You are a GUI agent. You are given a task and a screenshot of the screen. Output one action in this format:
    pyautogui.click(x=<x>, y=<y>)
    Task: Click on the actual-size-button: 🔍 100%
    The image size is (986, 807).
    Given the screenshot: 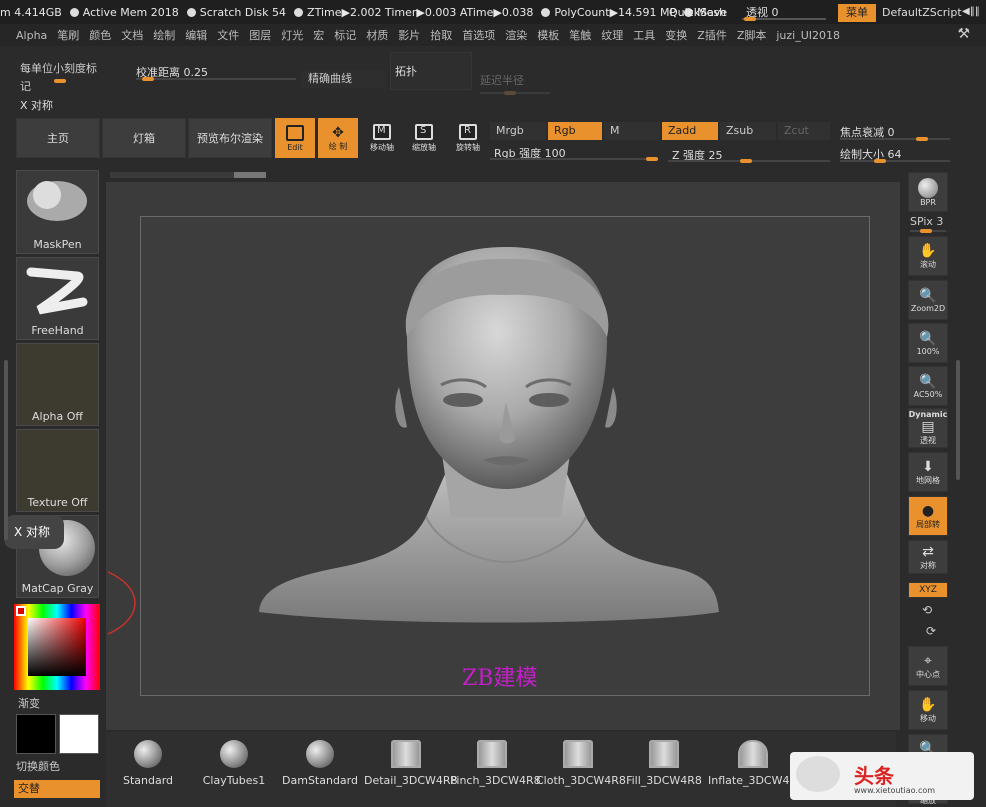 What is the action you would take?
    pyautogui.click(x=928, y=343)
    